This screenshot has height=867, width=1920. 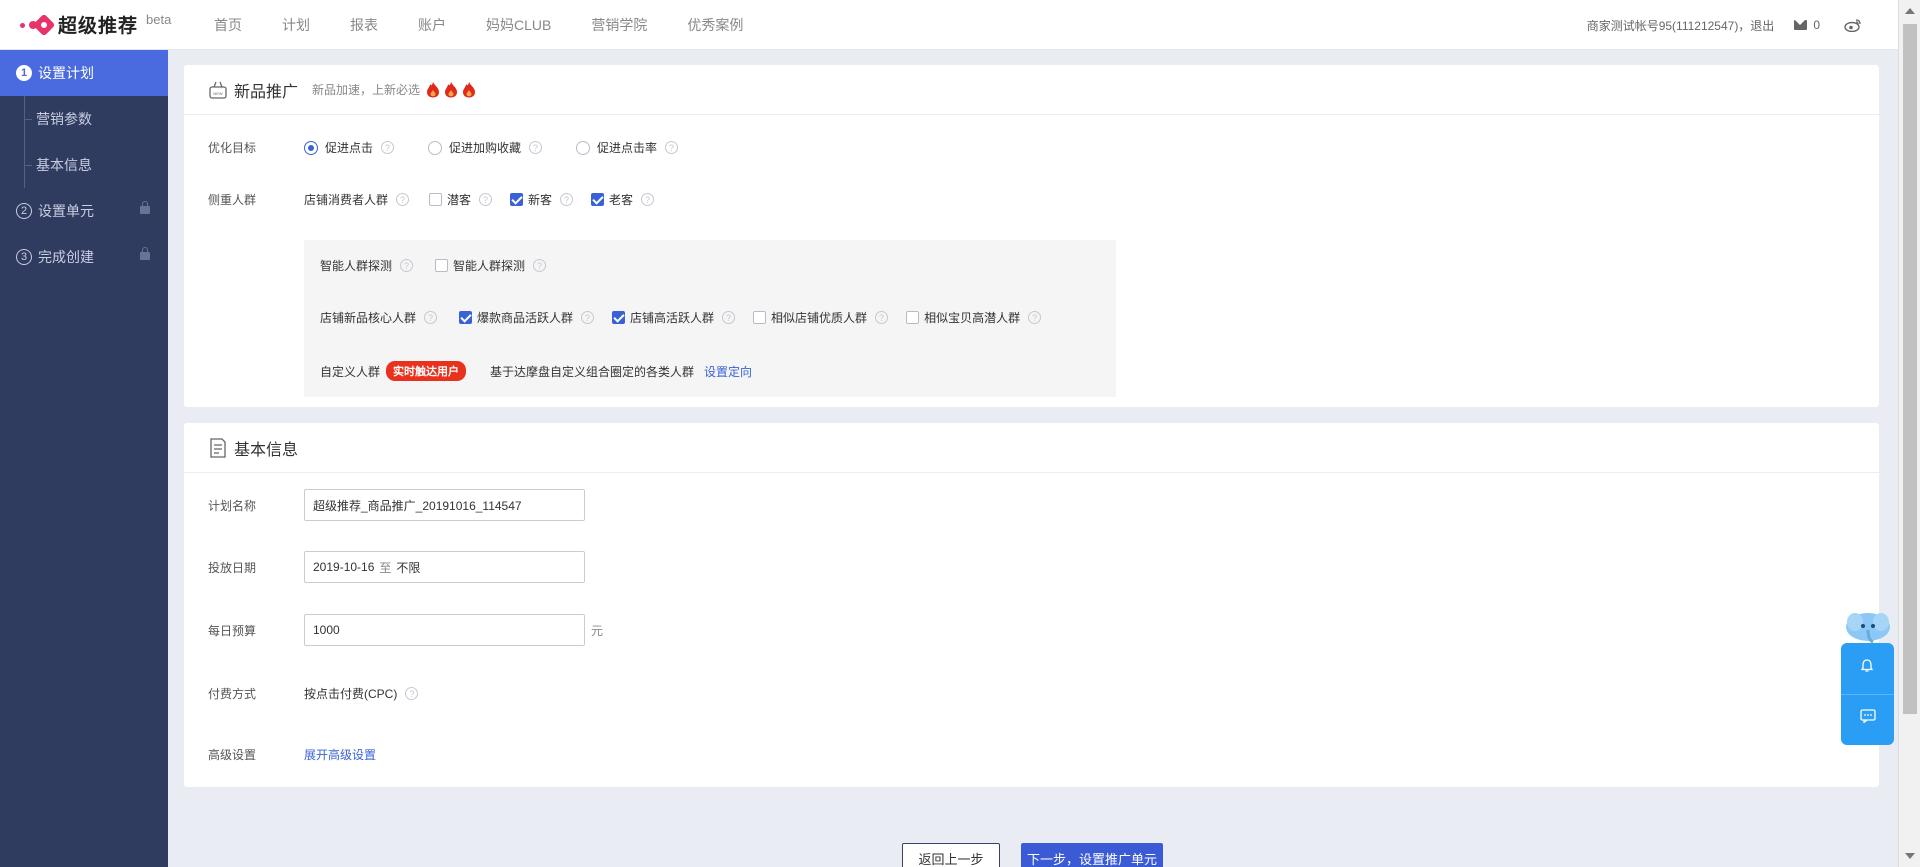 I want to click on custom-crowd-desc: 基于达摩盘自定义组合圈定的各类人群, so click(x=592, y=371).